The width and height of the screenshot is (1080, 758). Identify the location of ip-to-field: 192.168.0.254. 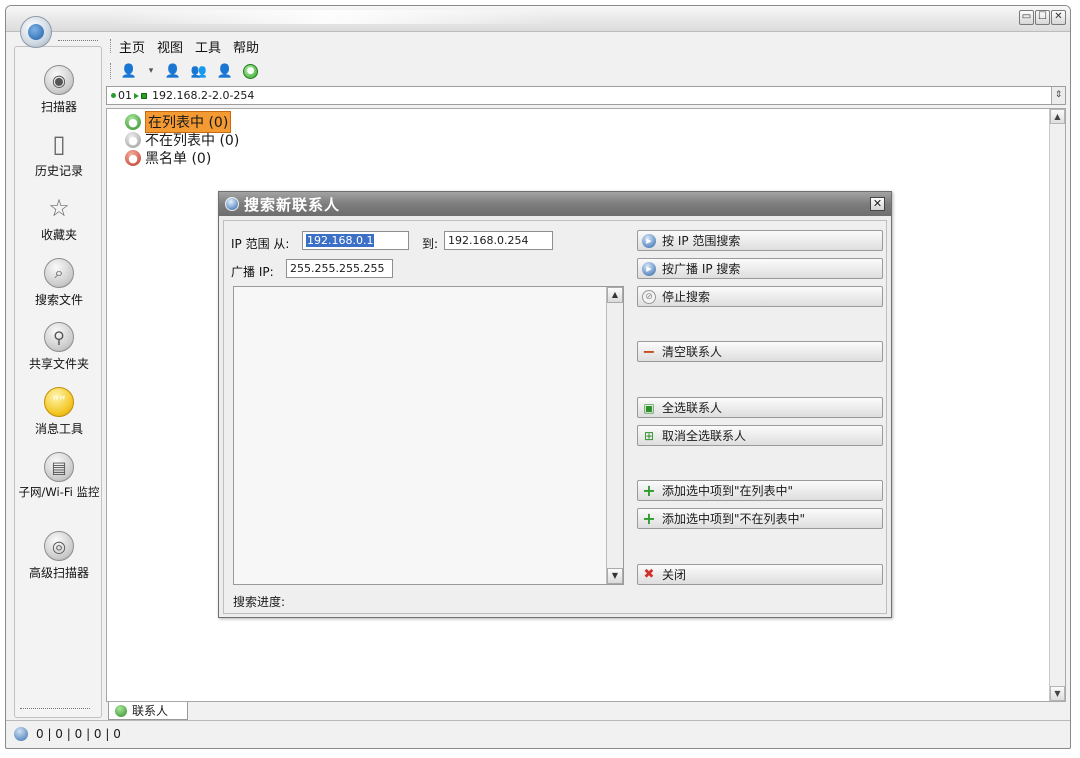
(498, 240).